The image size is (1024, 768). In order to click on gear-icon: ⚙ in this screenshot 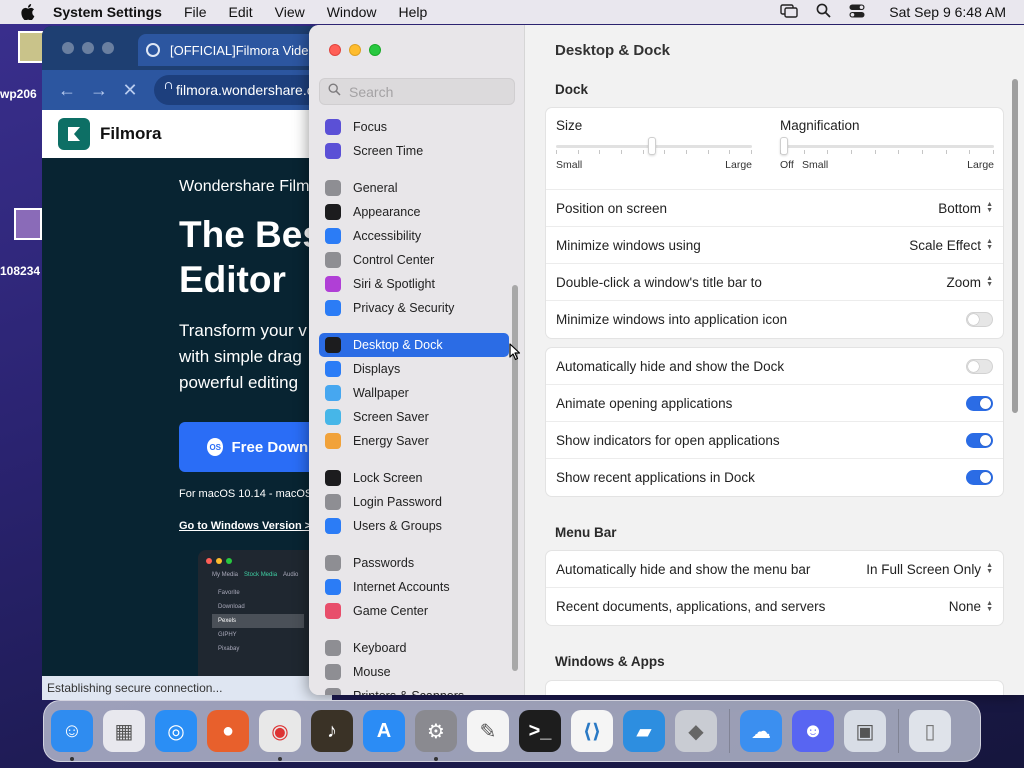, I will do `click(436, 735)`.